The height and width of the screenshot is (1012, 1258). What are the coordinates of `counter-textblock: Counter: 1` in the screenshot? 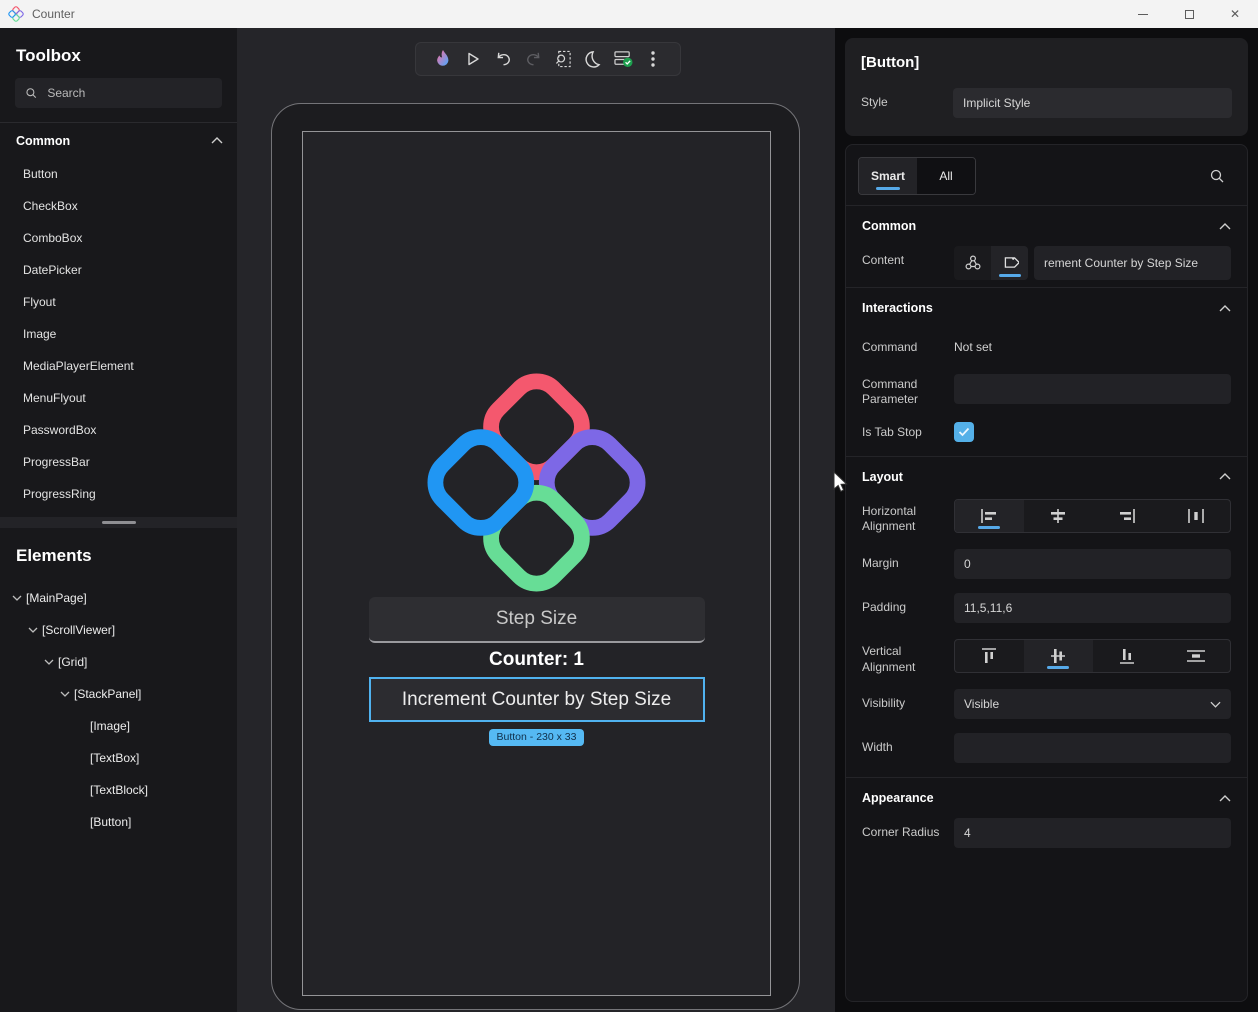 It's located at (536, 660).